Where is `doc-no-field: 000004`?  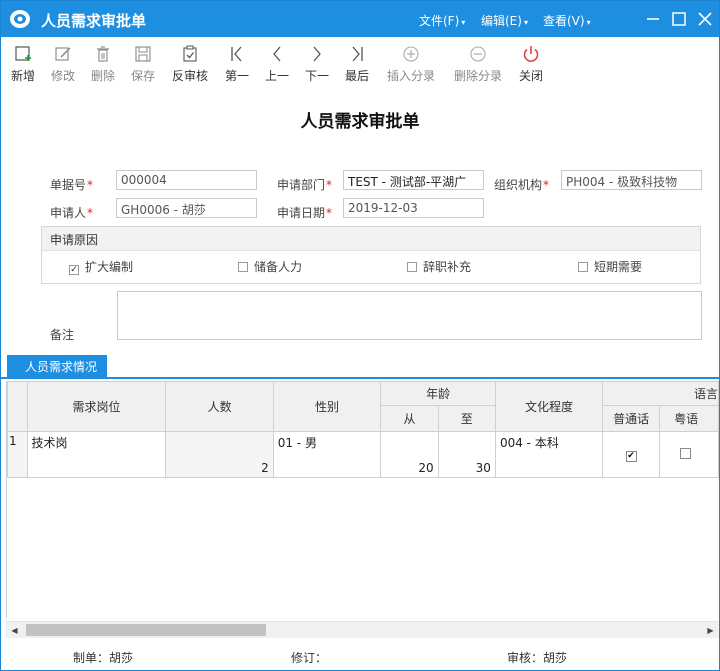 doc-no-field: 000004 is located at coordinates (186, 180).